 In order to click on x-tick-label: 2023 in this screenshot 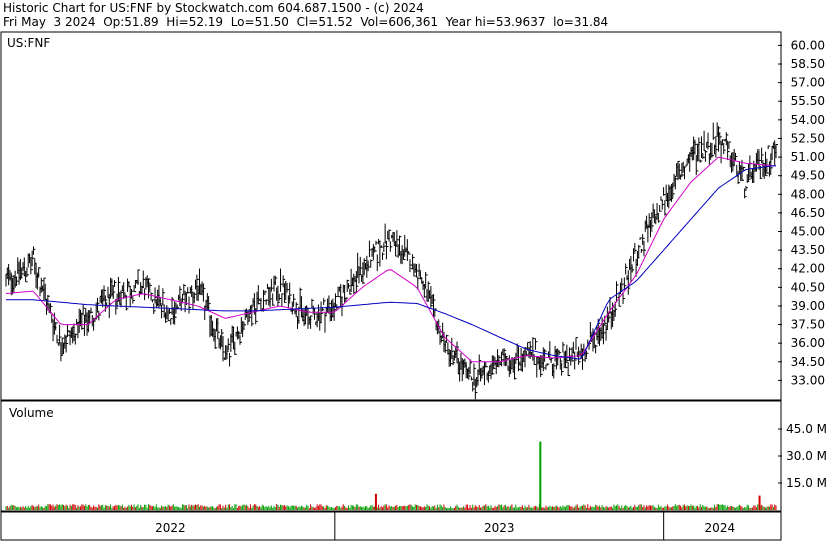, I will do `click(499, 528)`.